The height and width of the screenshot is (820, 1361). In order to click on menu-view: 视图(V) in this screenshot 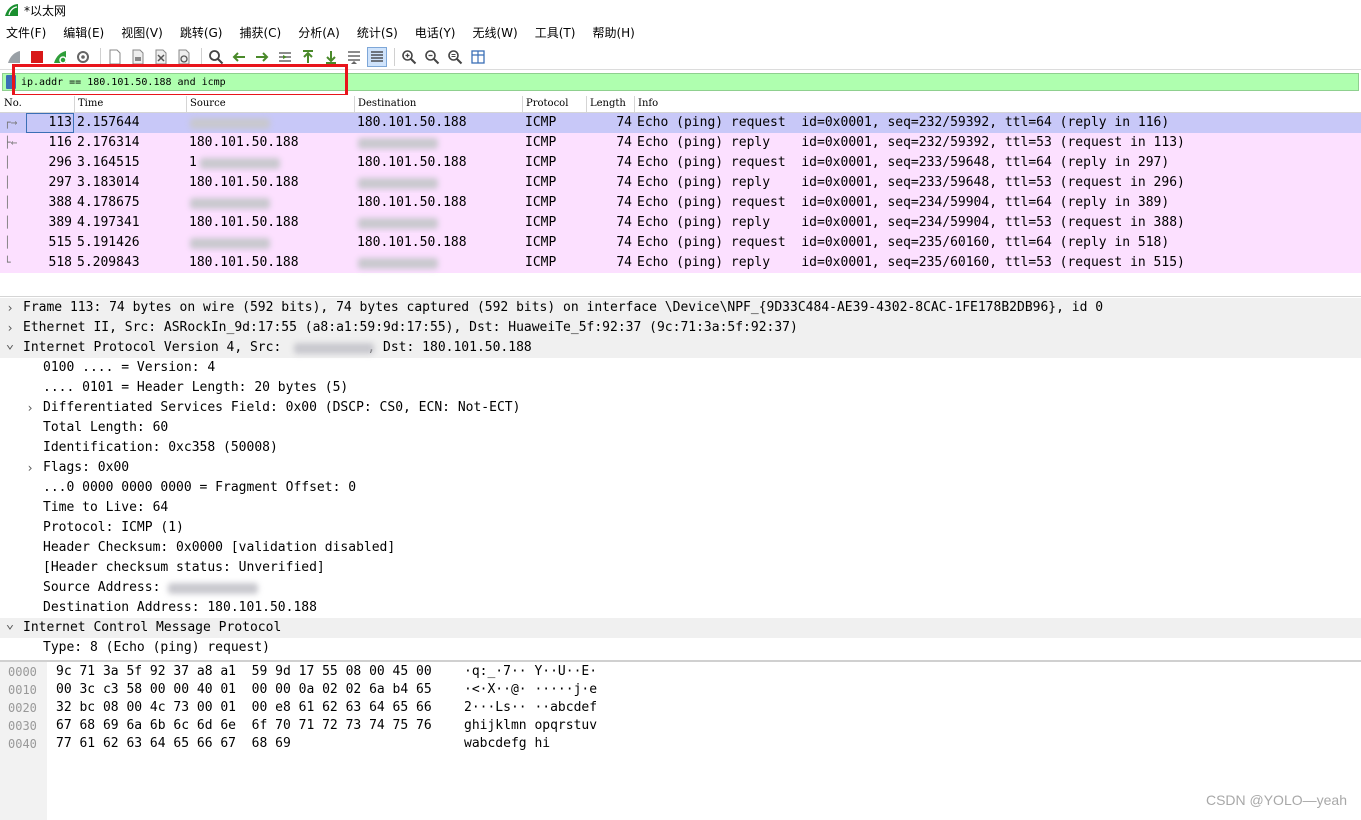, I will do `click(142, 32)`.